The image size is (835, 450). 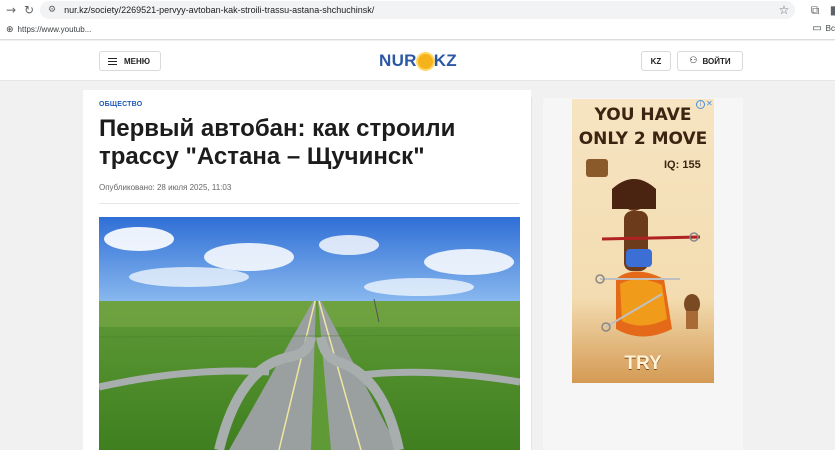 What do you see at coordinates (11, 10) in the screenshot?
I see `back-icon: →` at bounding box center [11, 10].